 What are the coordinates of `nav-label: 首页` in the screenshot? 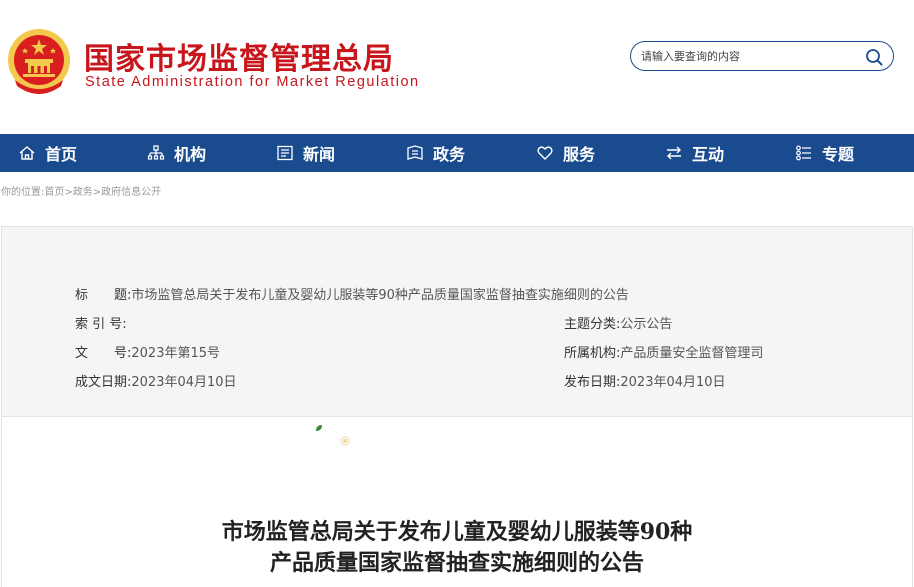 It's located at (61, 154).